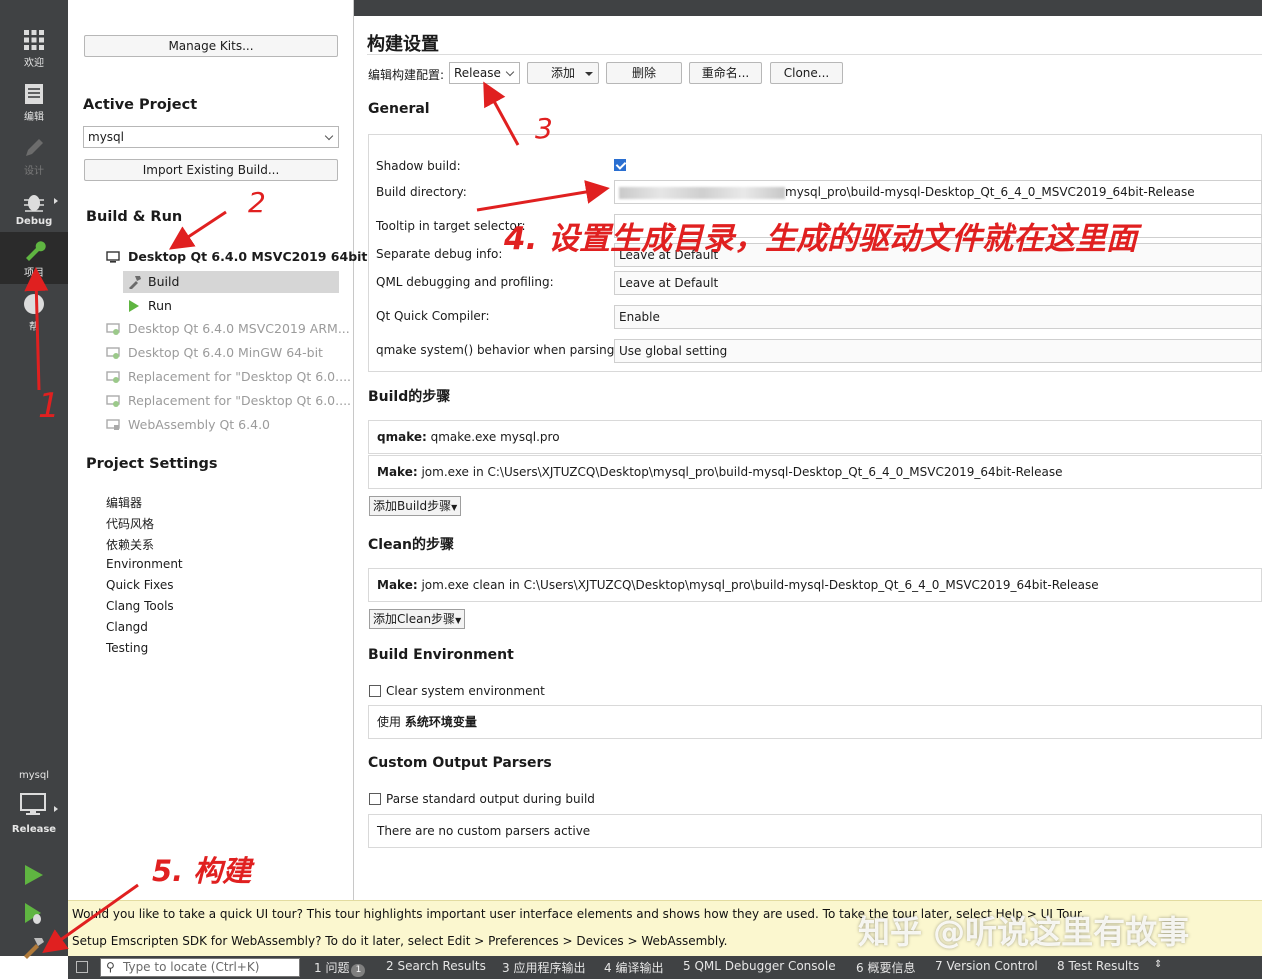 The image size is (1262, 979). I want to click on mode-sidebar: 欢迎 编辑 设计 Debug 项目 帮 mysql Release, so click(34, 479).